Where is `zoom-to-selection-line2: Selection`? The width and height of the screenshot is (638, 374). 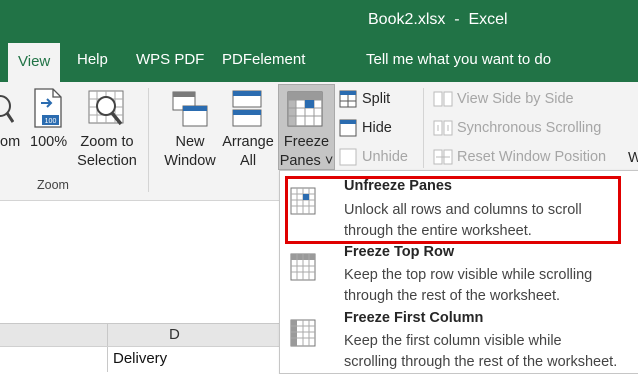
zoom-to-selection-line2: Selection is located at coordinates (107, 161).